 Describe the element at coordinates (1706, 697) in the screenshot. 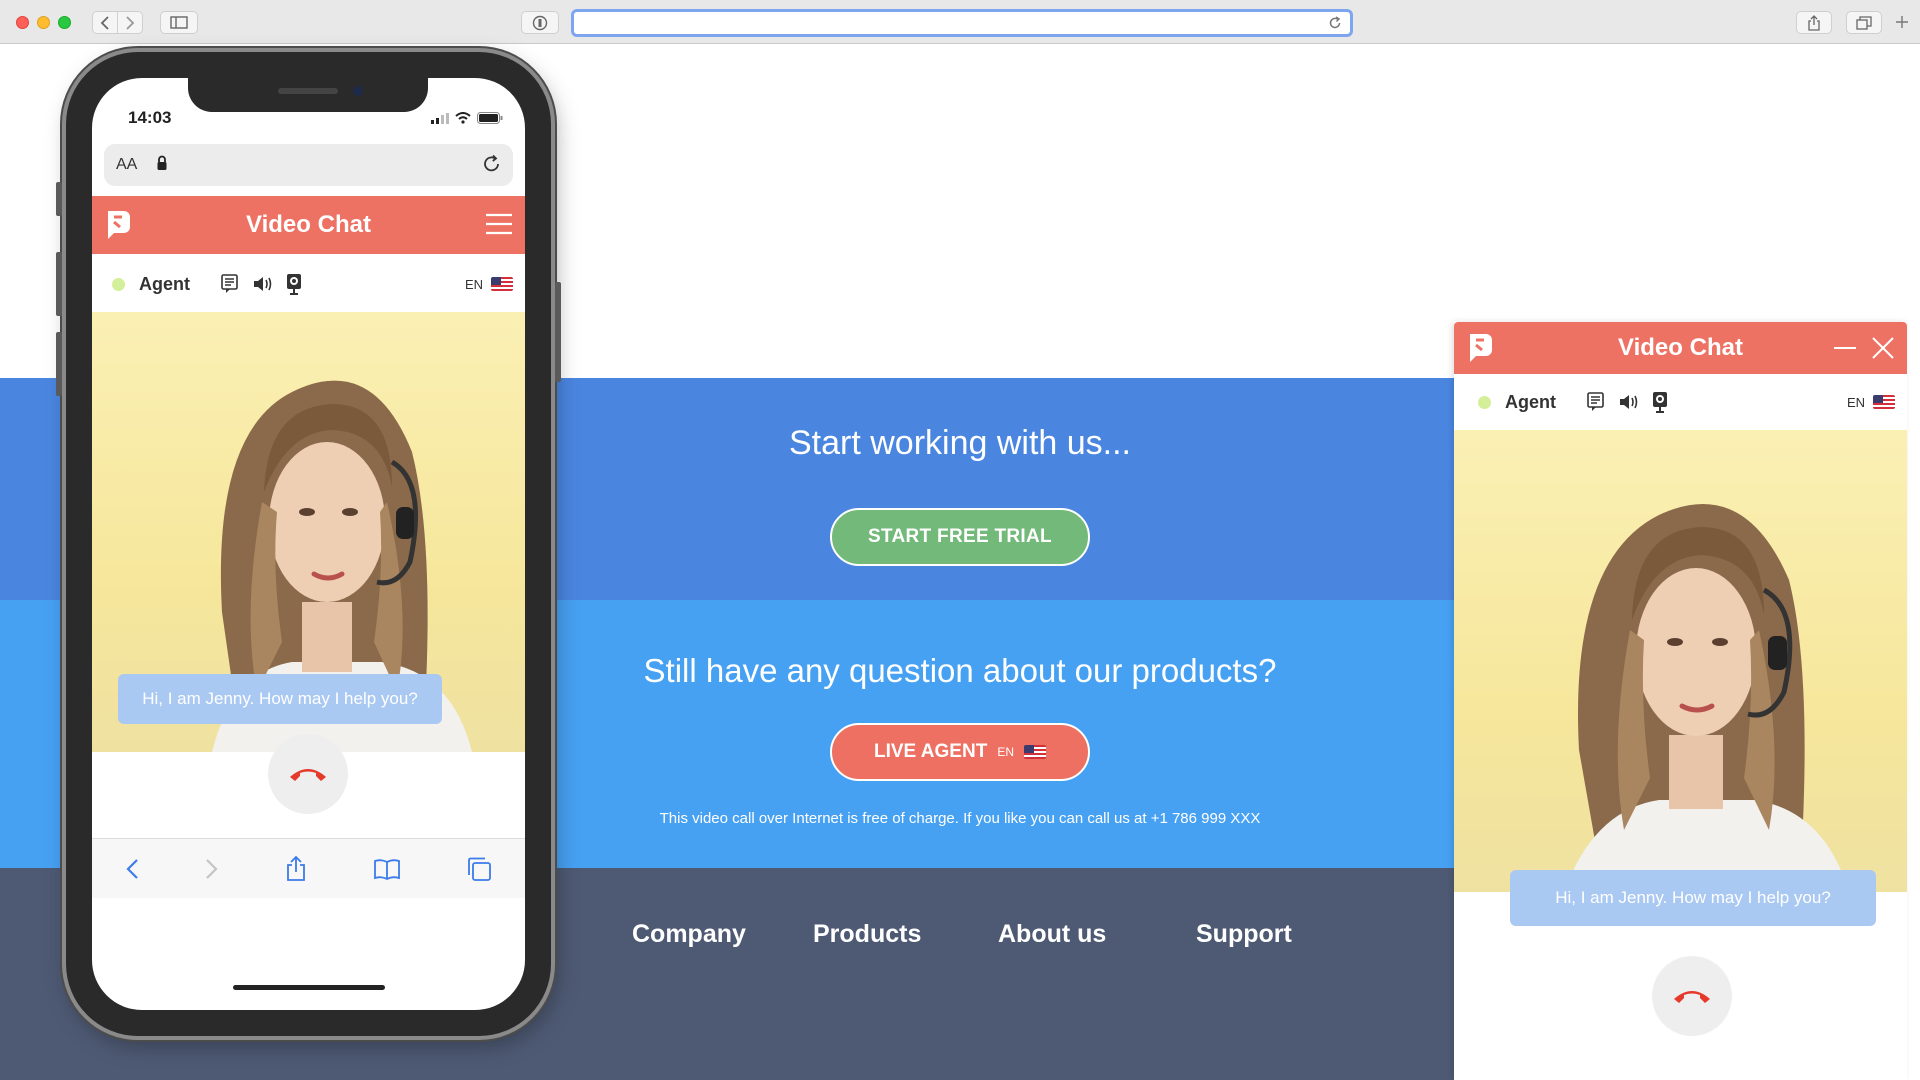

I see `agent-portrait` at that location.